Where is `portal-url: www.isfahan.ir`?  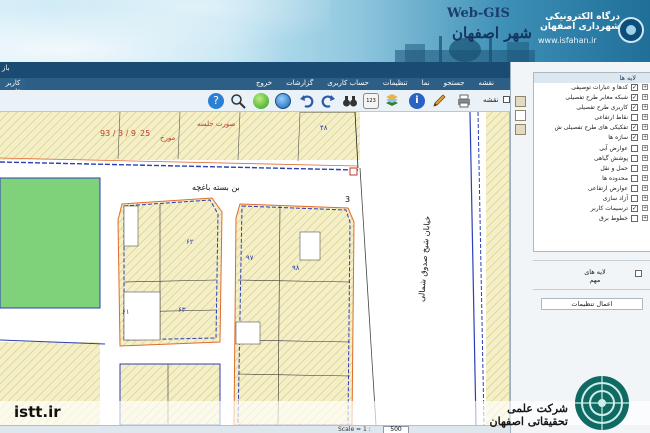 portal-url: www.isfahan.ir is located at coordinates (567, 40).